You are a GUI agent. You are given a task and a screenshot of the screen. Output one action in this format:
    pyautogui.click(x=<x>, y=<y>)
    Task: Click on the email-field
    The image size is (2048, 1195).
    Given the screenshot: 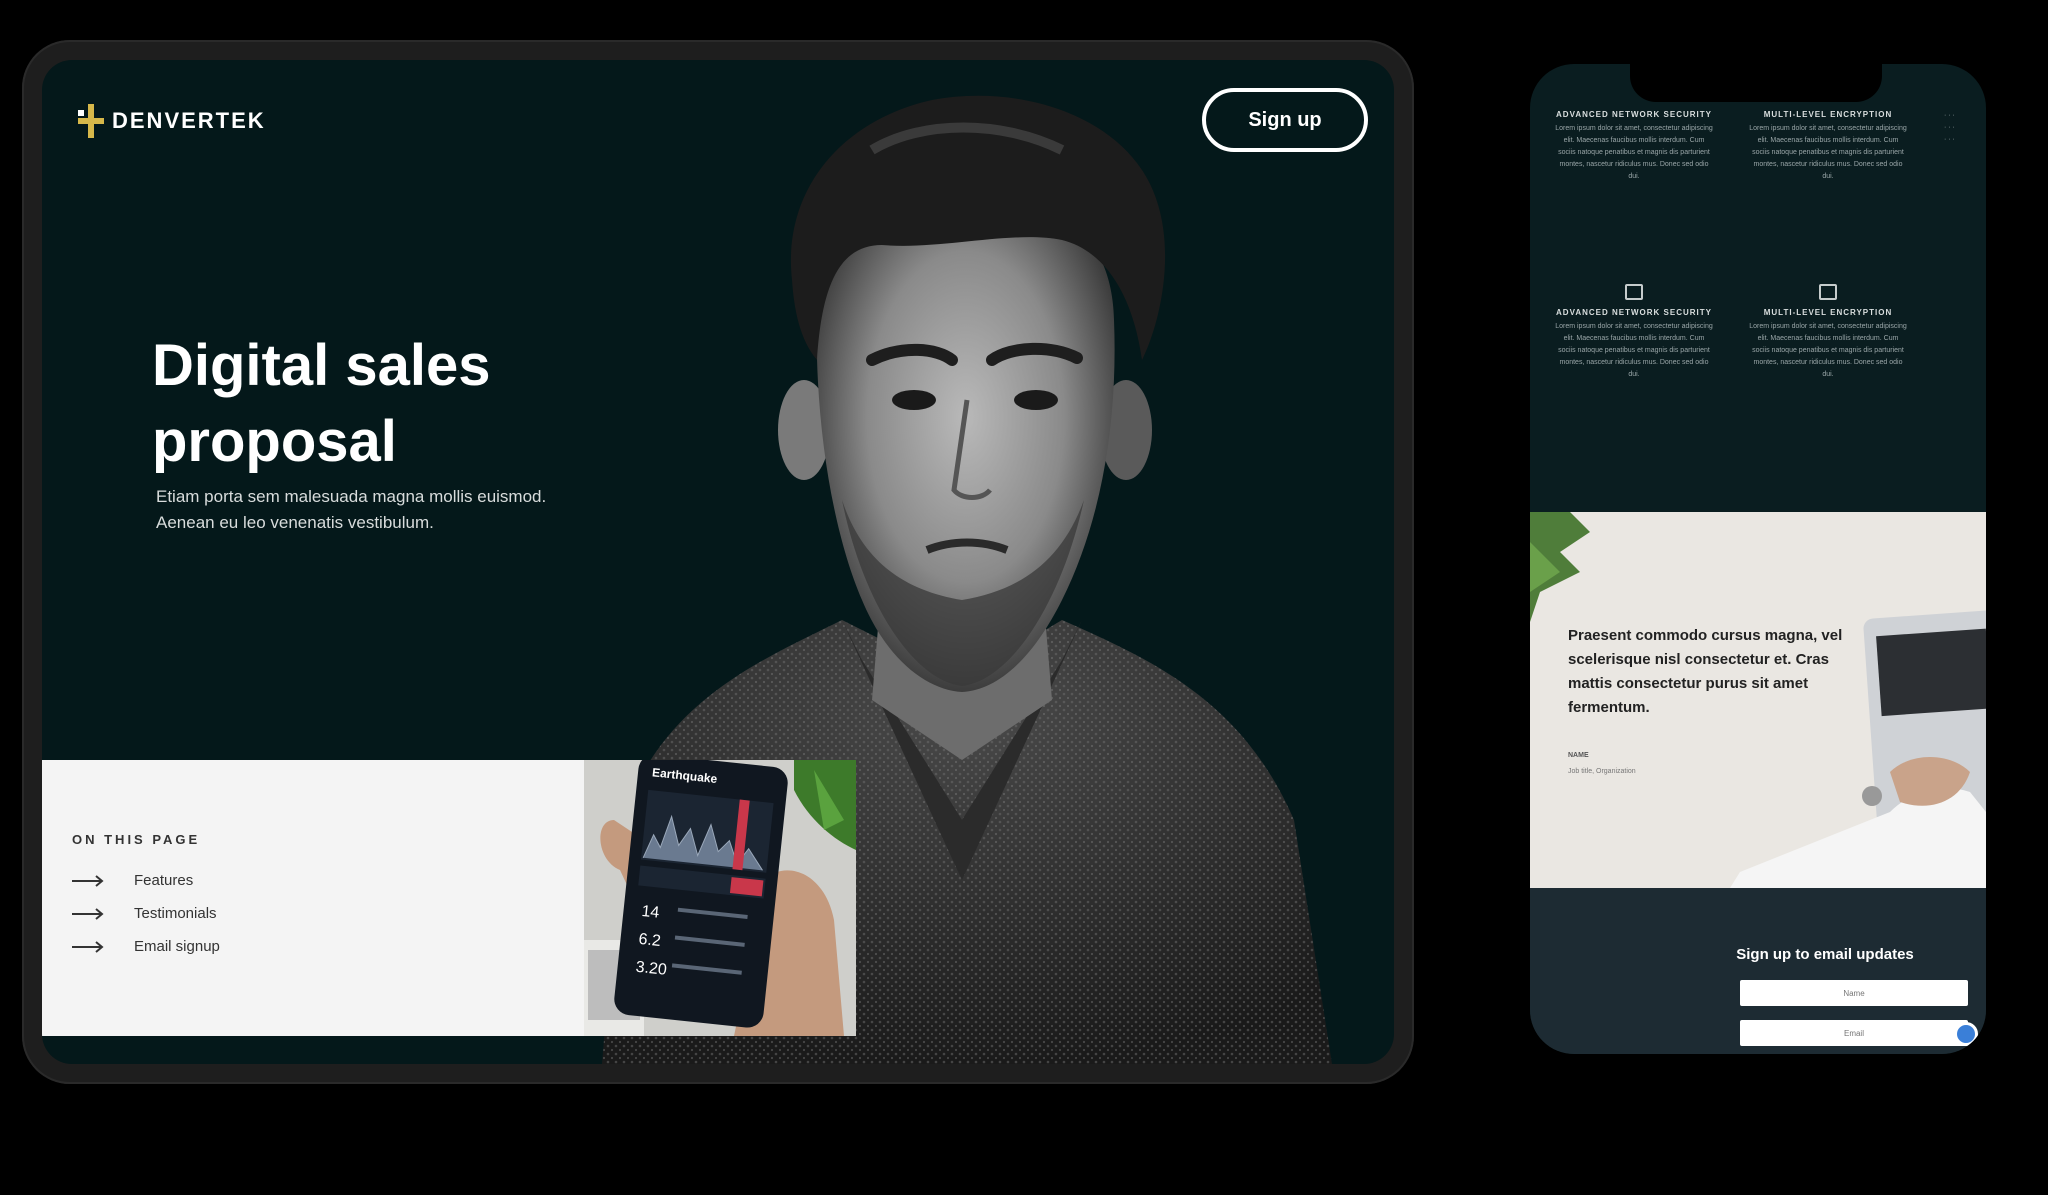 What is the action you would take?
    pyautogui.click(x=1854, y=1033)
    